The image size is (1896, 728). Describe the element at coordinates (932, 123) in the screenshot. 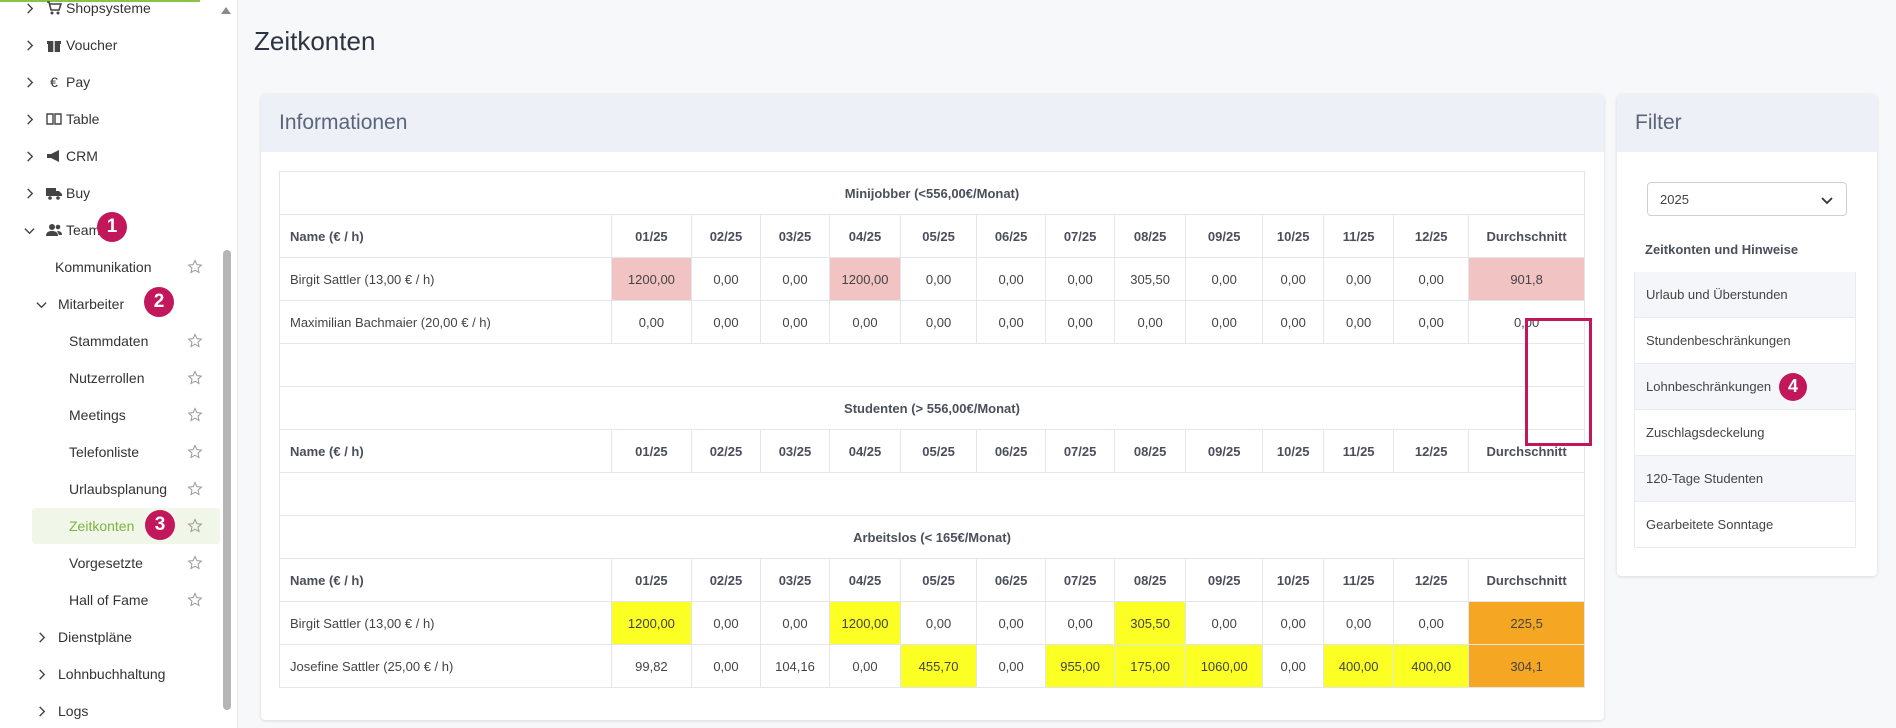

I see `informationen-title: Informationen` at that location.